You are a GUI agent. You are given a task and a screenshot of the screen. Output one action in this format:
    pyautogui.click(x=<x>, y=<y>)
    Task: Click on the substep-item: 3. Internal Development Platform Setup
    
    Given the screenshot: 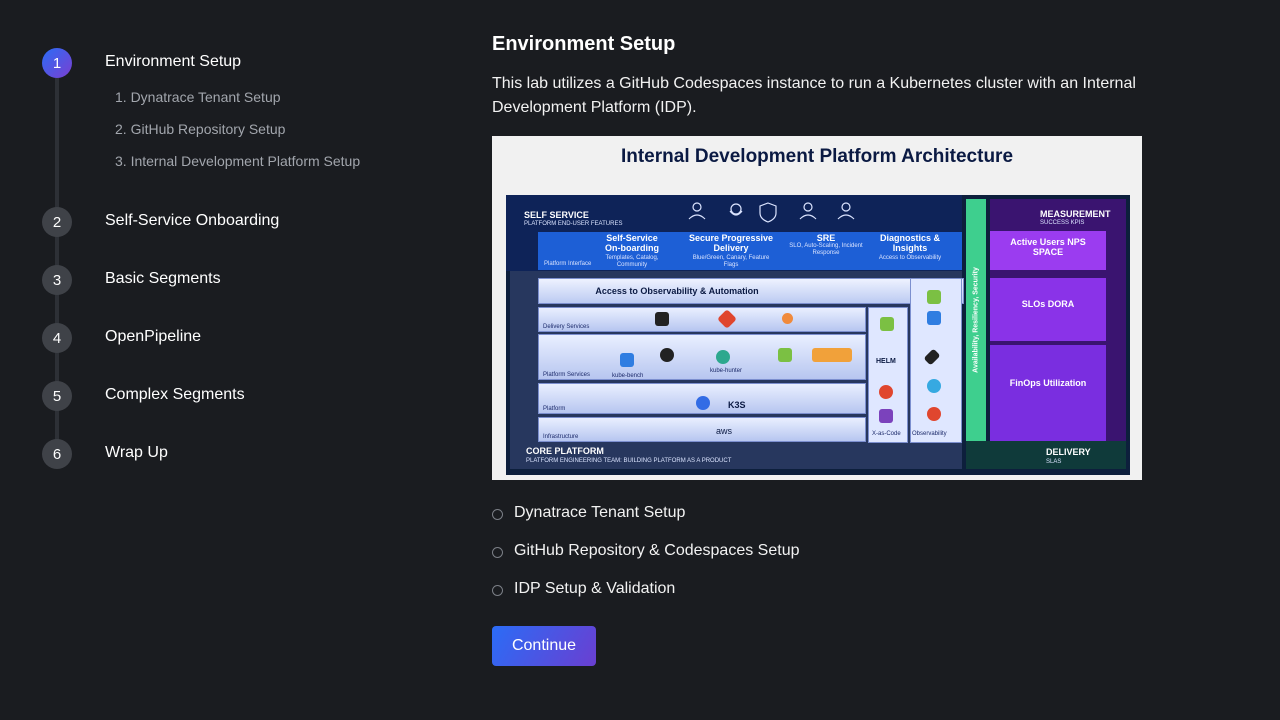 What is the action you would take?
    pyautogui.click(x=237, y=168)
    